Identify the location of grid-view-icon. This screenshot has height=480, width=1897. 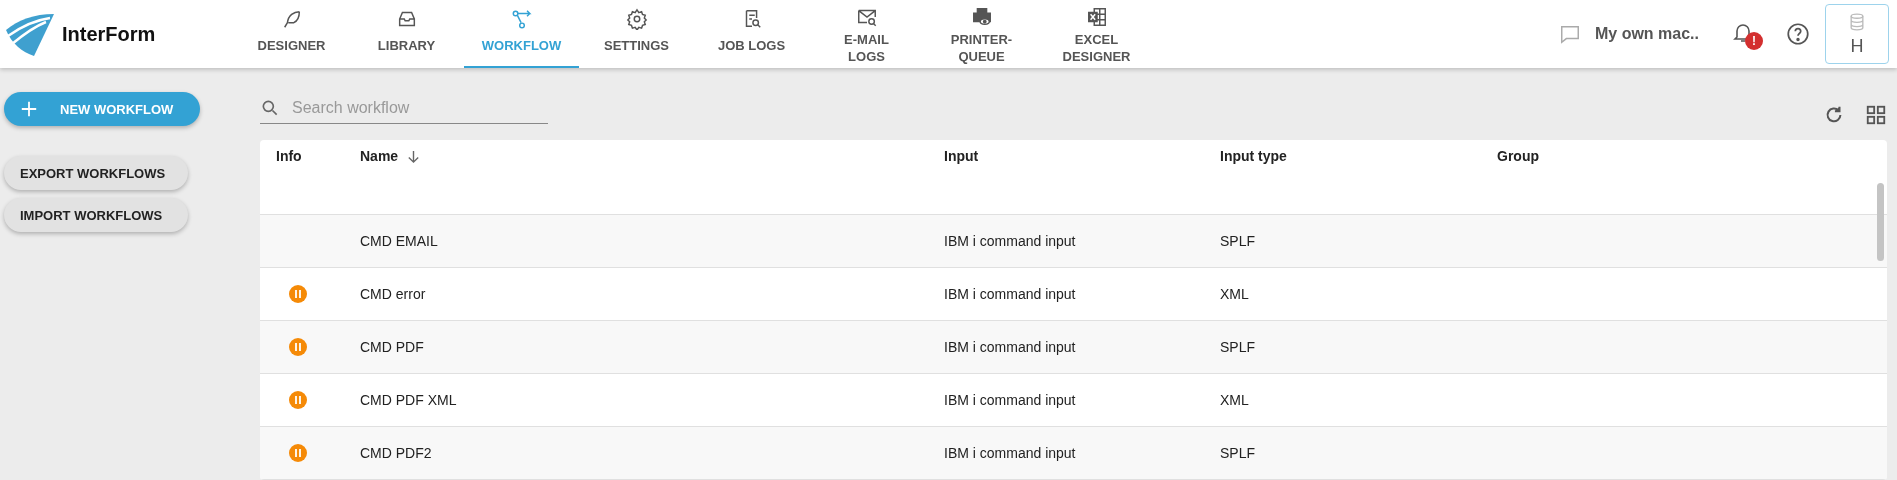
(1876, 115).